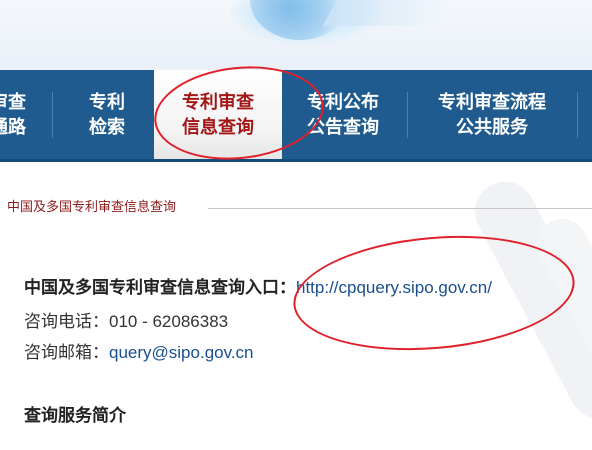 The image size is (592, 450). Describe the element at coordinates (66, 353) in the screenshot. I see `email-label: 咨询邮箱：` at that location.